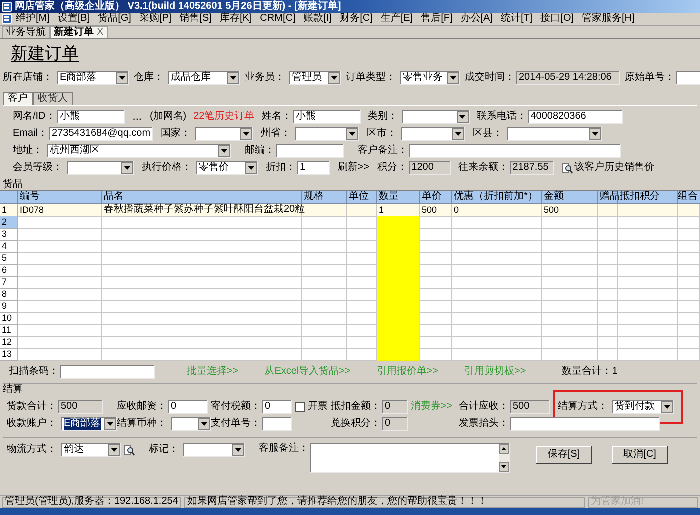 This screenshot has height=515, width=700. I want to click on row-number: 2, so click(9, 222).